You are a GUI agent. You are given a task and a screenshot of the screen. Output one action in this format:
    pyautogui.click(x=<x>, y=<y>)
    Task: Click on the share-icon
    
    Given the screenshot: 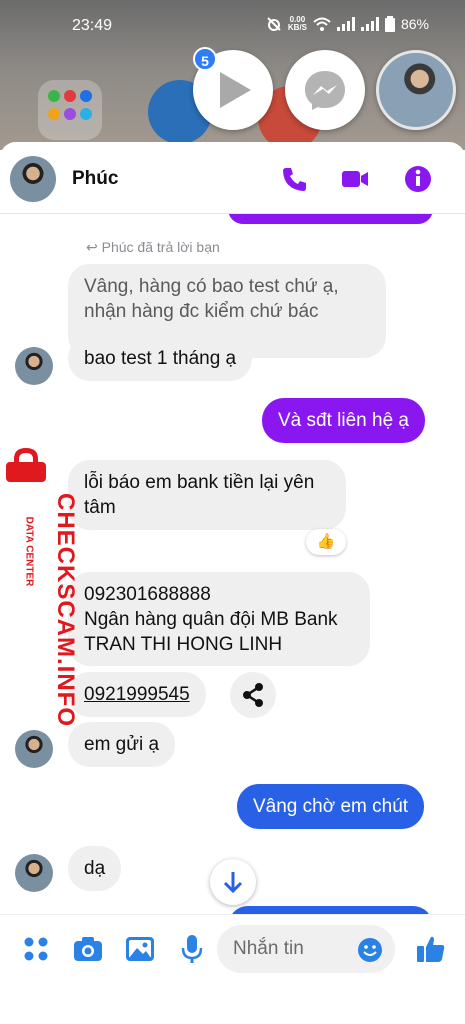 What is the action you would take?
    pyautogui.click(x=253, y=695)
    